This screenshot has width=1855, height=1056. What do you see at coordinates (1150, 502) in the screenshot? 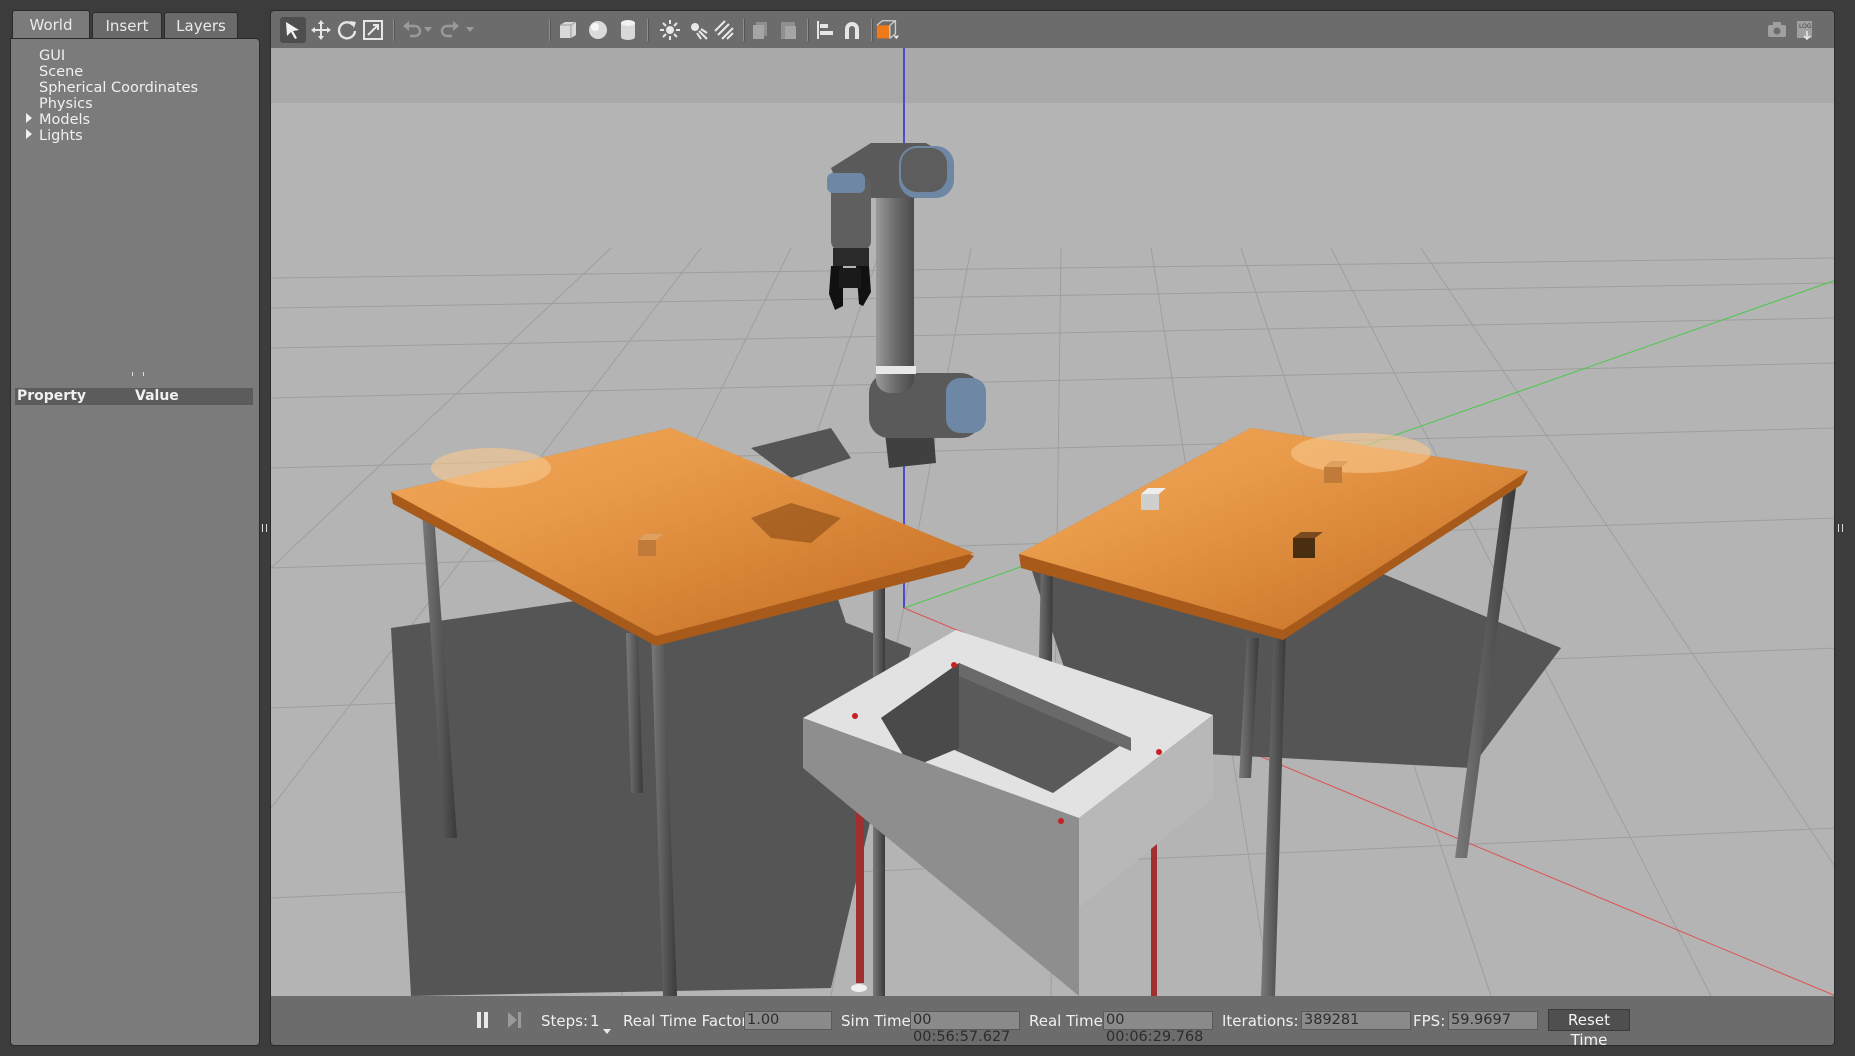
I see `cube-right-gray` at bounding box center [1150, 502].